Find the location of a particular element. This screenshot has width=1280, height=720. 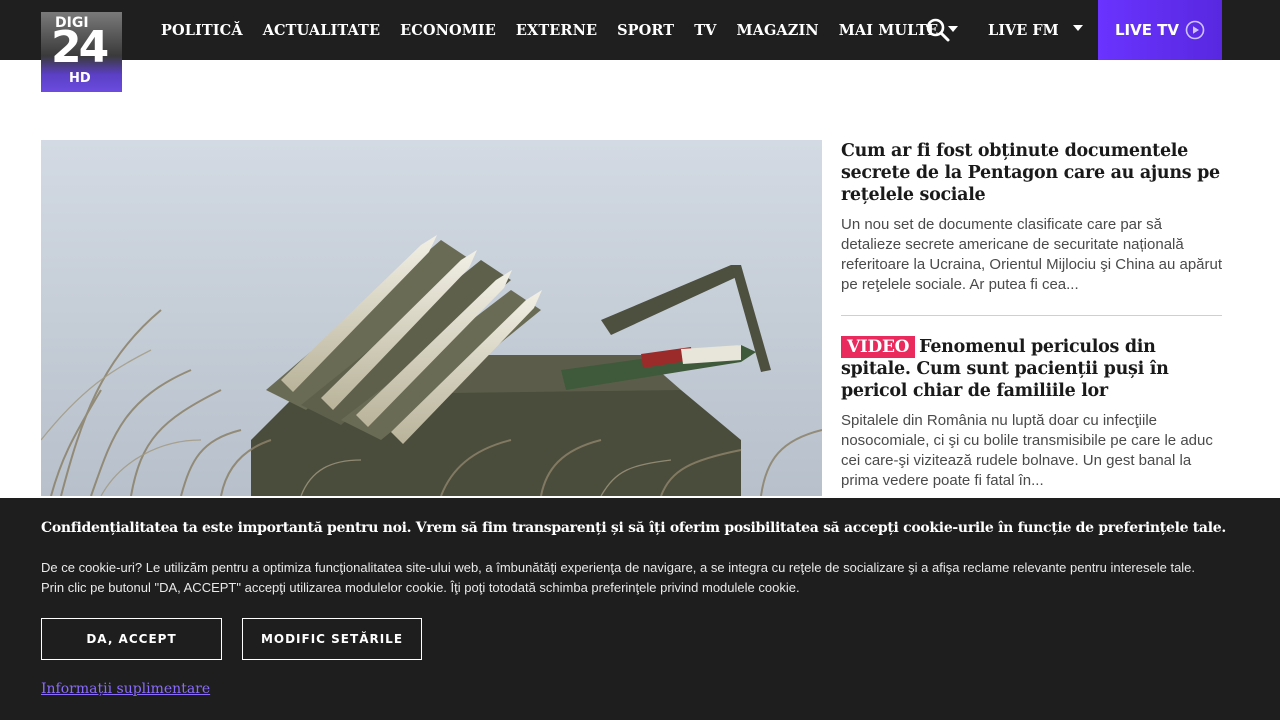

nav-more-label: MAI MULTE is located at coordinates (888, 30).